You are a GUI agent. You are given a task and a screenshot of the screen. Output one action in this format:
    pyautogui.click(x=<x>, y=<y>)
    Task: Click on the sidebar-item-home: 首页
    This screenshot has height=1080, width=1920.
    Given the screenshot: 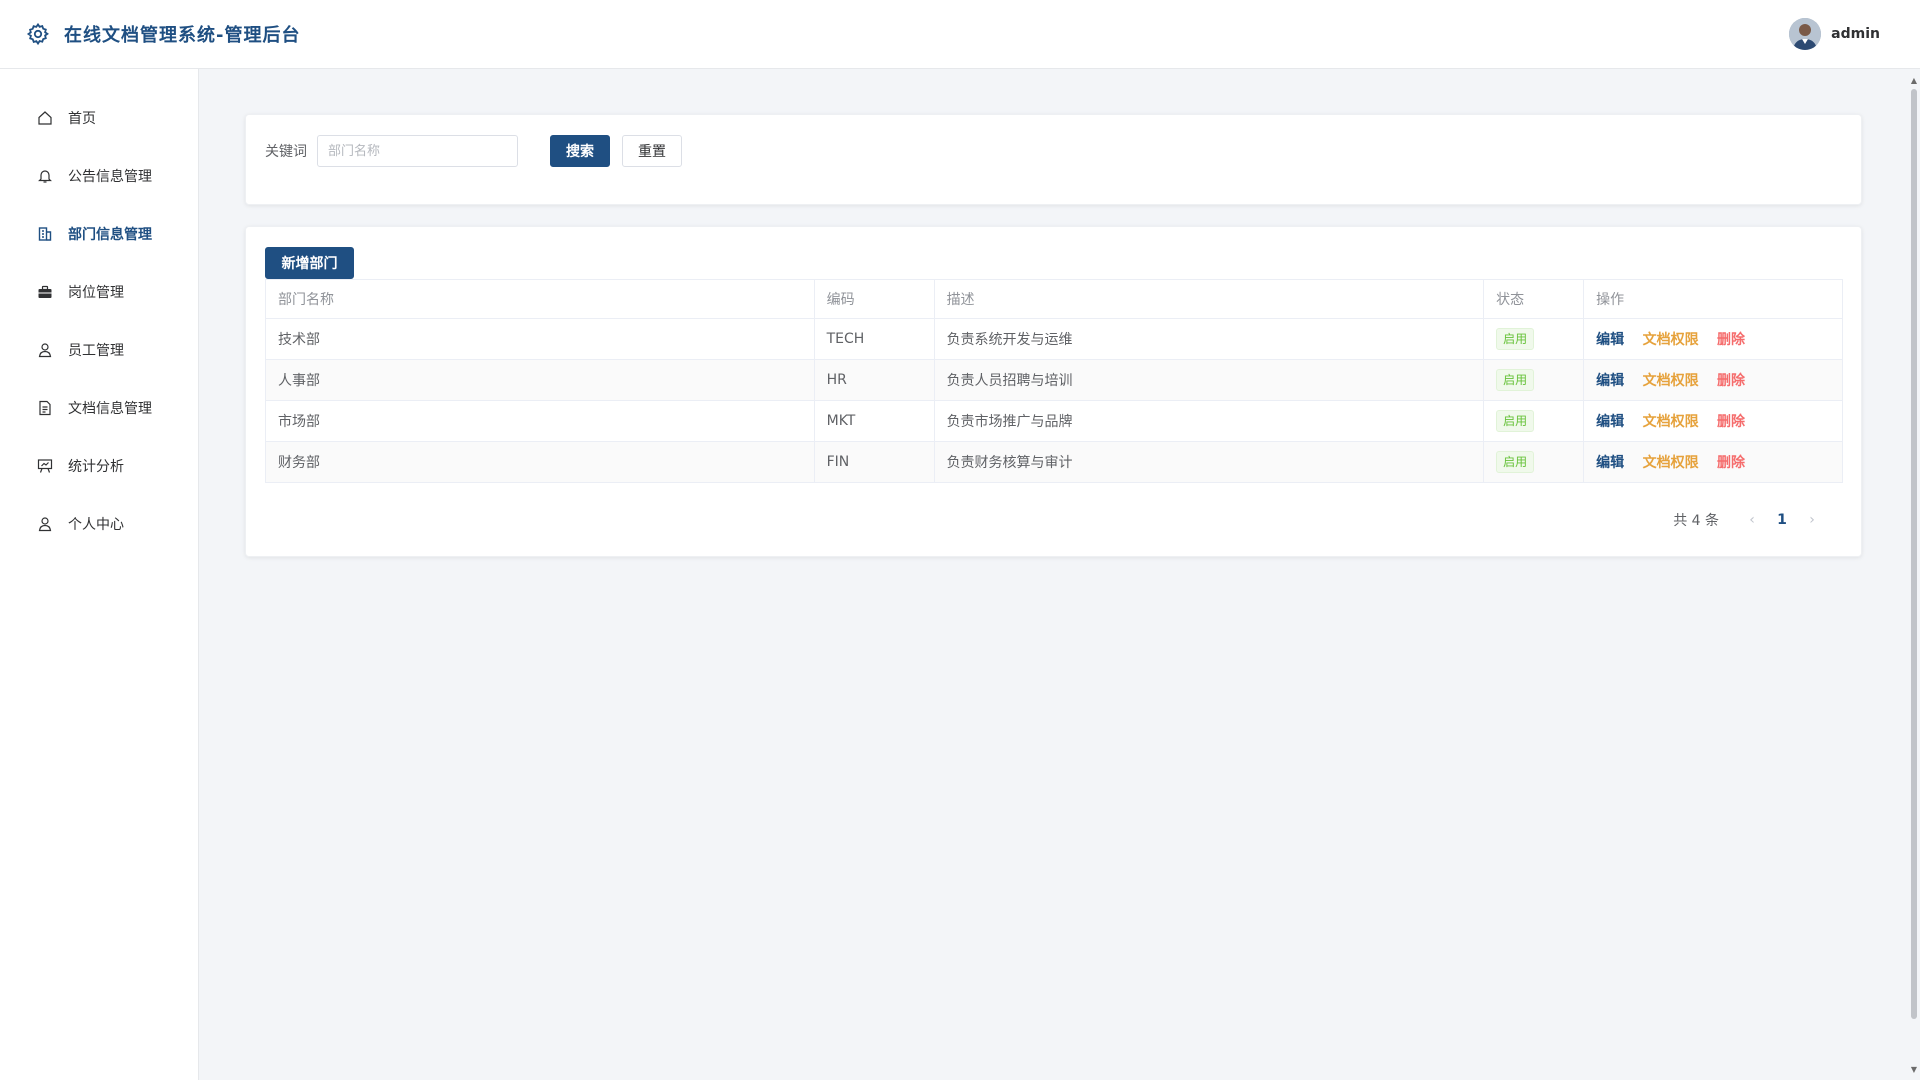 What is the action you would take?
    pyautogui.click(x=99, y=118)
    